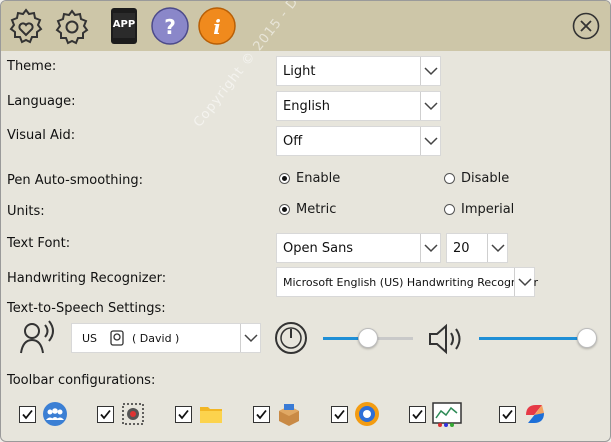 Image resolution: width=611 pixels, height=442 pixels. I want to click on font-size-value: 20, so click(461, 248).